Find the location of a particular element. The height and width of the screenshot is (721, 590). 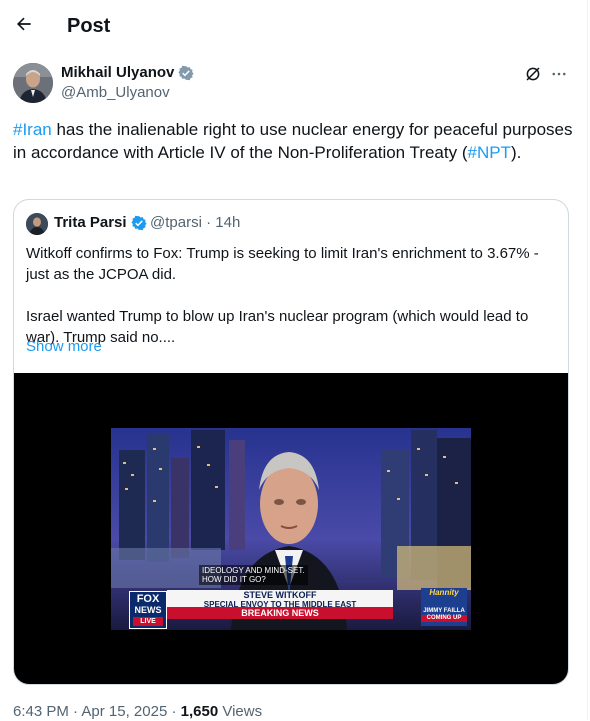

tweet-timestamp: 6:43 PM · Apr 15, 2025 · 1,650 Views is located at coordinates (137, 712).